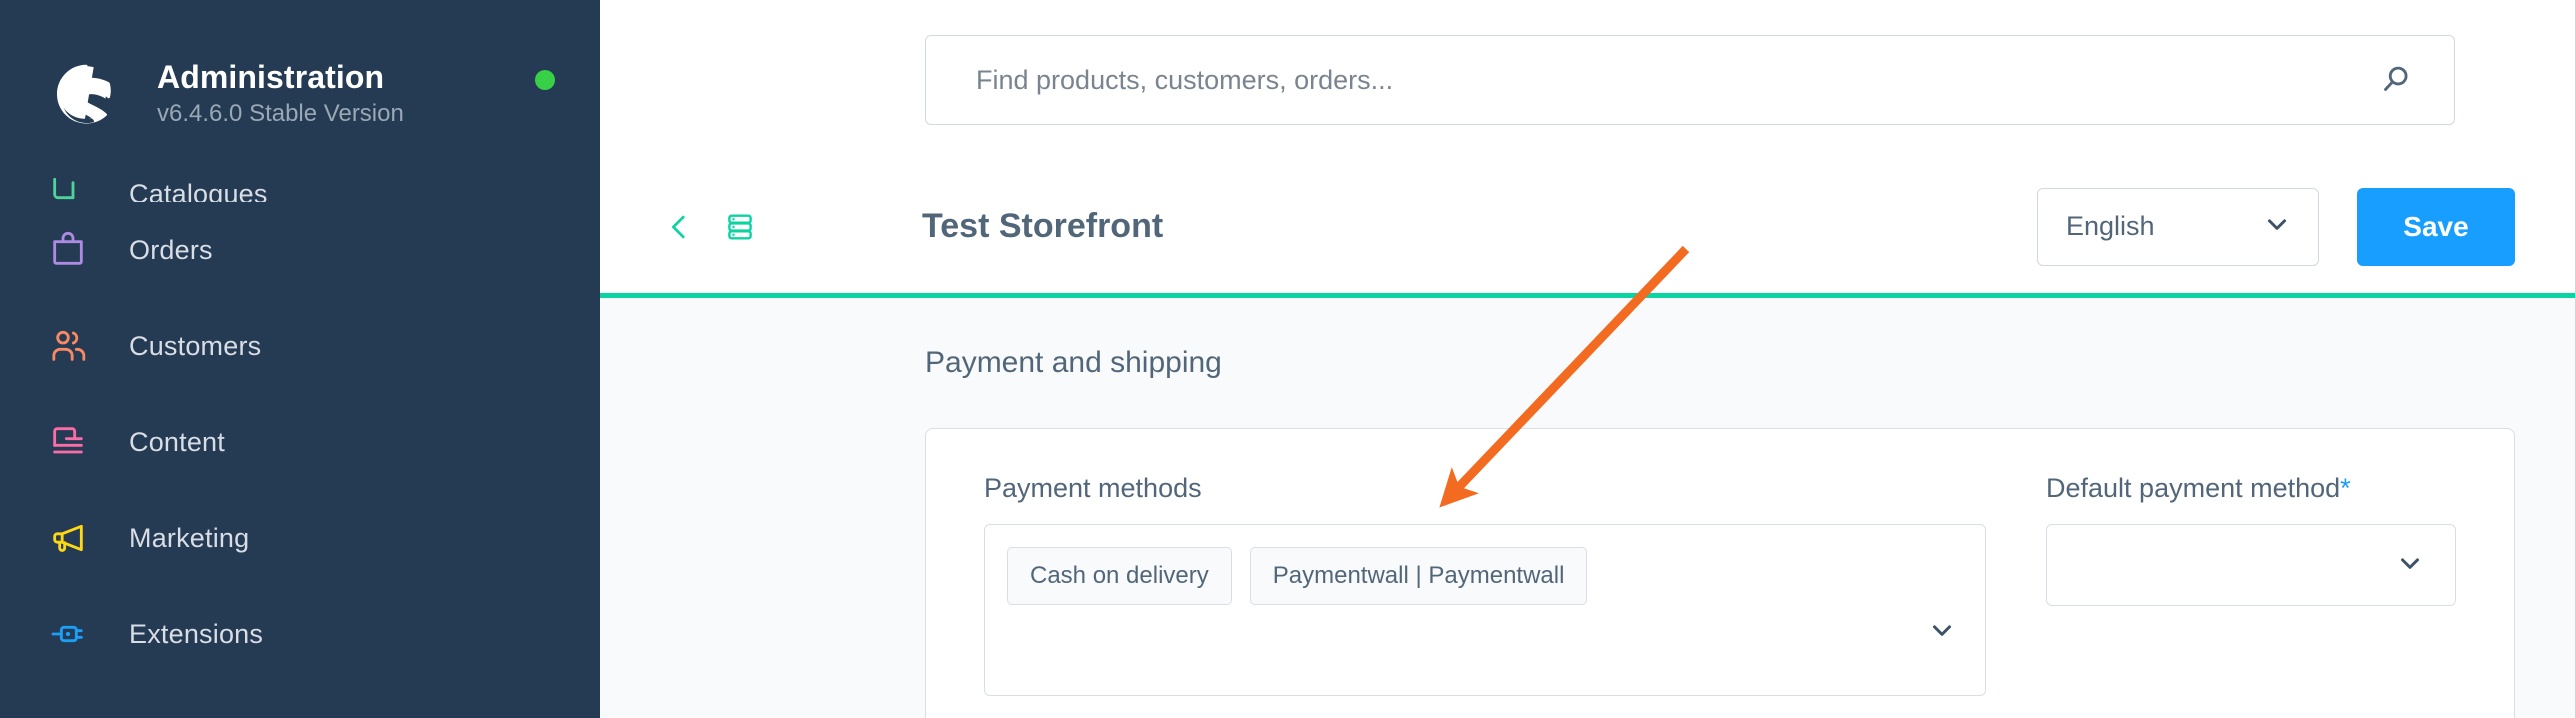 Image resolution: width=2575 pixels, height=718 pixels. I want to click on sidebar-item-orders: Orders, so click(300, 250).